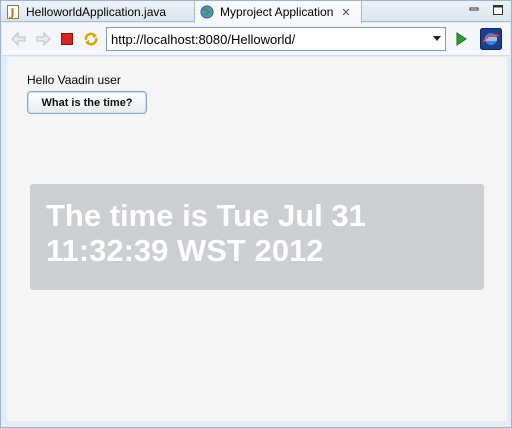 Image resolution: width=512 pixels, height=428 pixels. Describe the element at coordinates (67, 39) in the screenshot. I see `stop-icon` at that location.